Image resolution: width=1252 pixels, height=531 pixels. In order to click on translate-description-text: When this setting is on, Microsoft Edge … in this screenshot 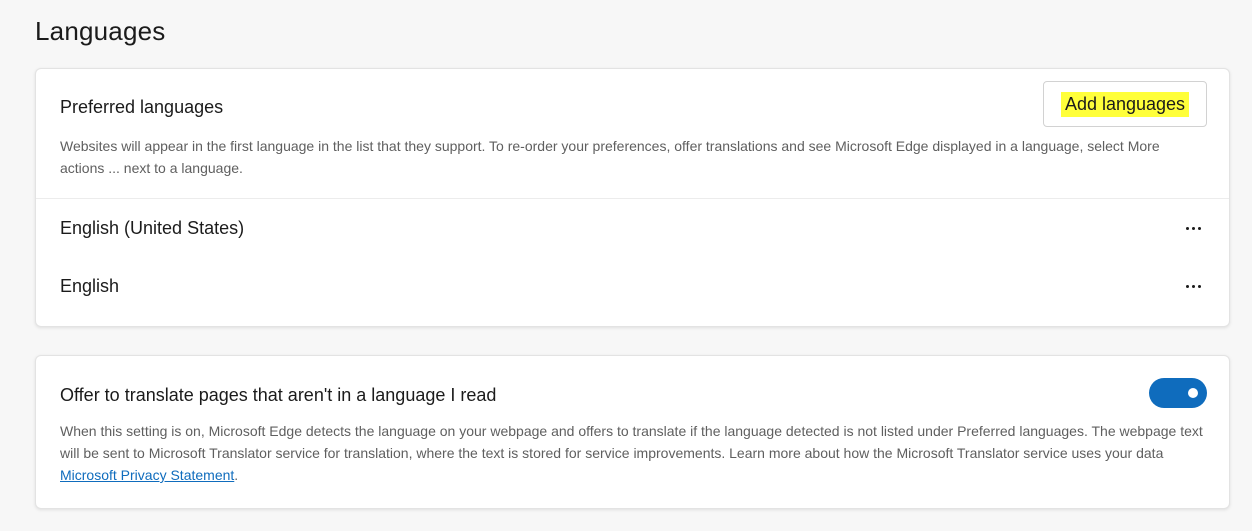, I will do `click(631, 442)`.